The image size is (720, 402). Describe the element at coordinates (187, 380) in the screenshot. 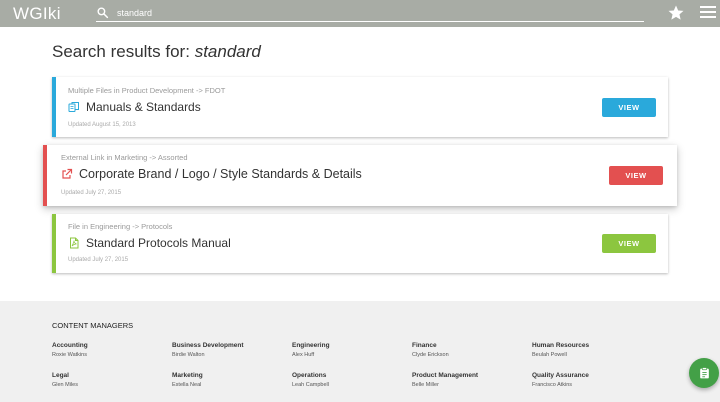

I see `manager-entry: Marketing Estella Neal` at that location.